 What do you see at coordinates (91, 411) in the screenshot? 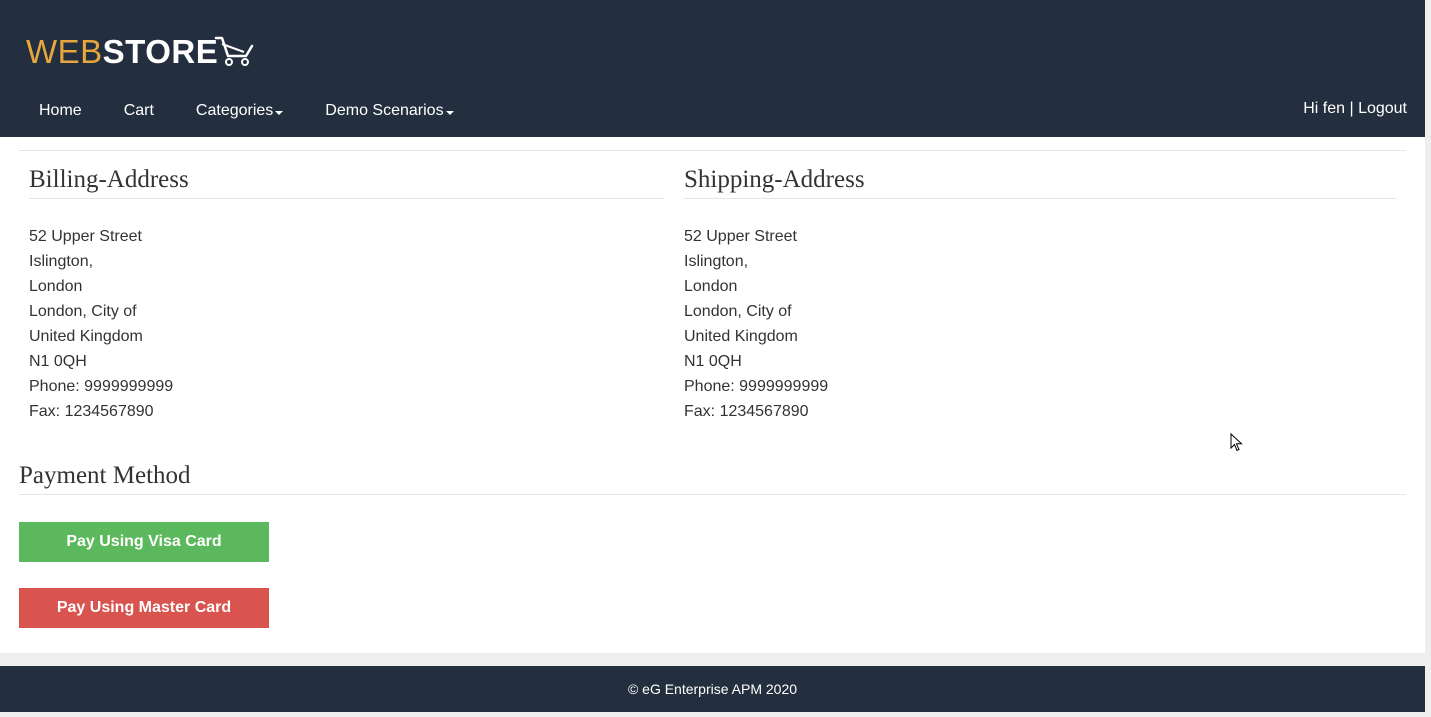
I see `billing-fax: Fax: 1234567890` at bounding box center [91, 411].